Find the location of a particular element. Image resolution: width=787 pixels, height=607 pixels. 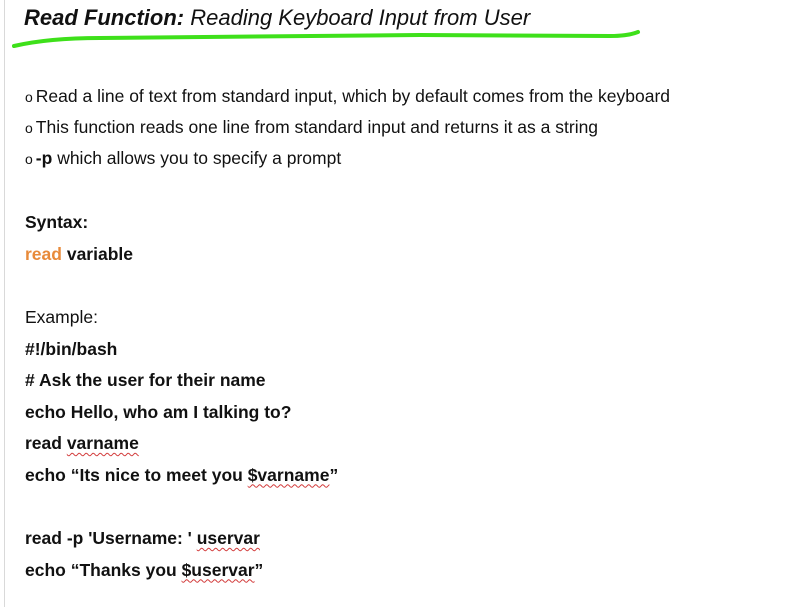

spellcheck-word: uservar is located at coordinates (228, 538).